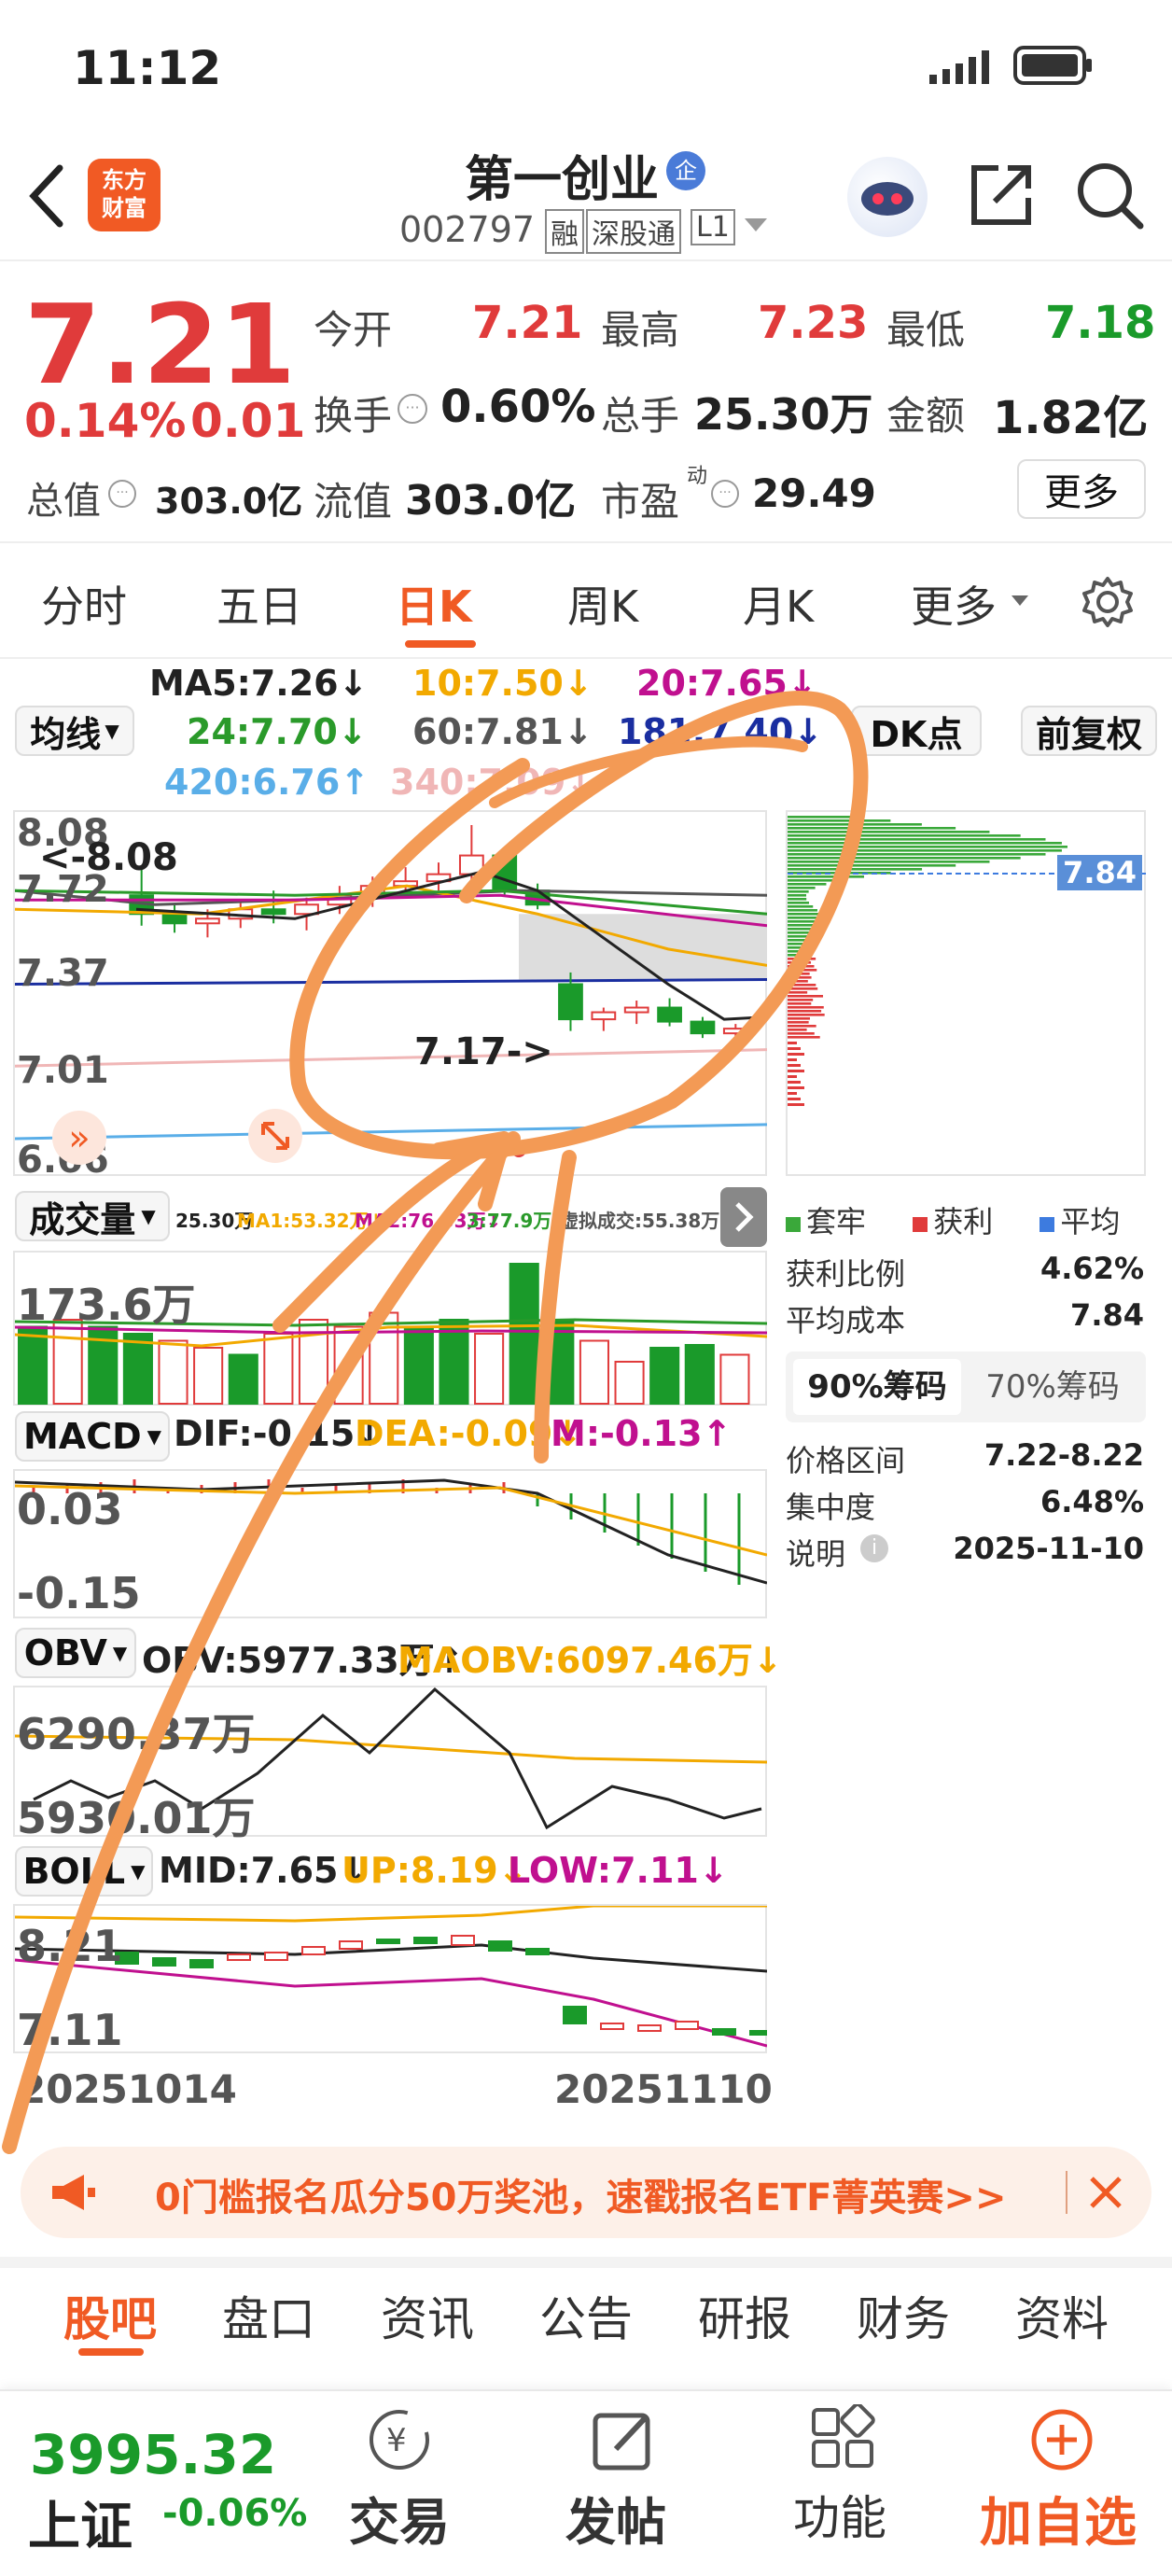 This screenshot has height=2576, width=1172. I want to click on legend-profit-swatch, so click(920, 1224).